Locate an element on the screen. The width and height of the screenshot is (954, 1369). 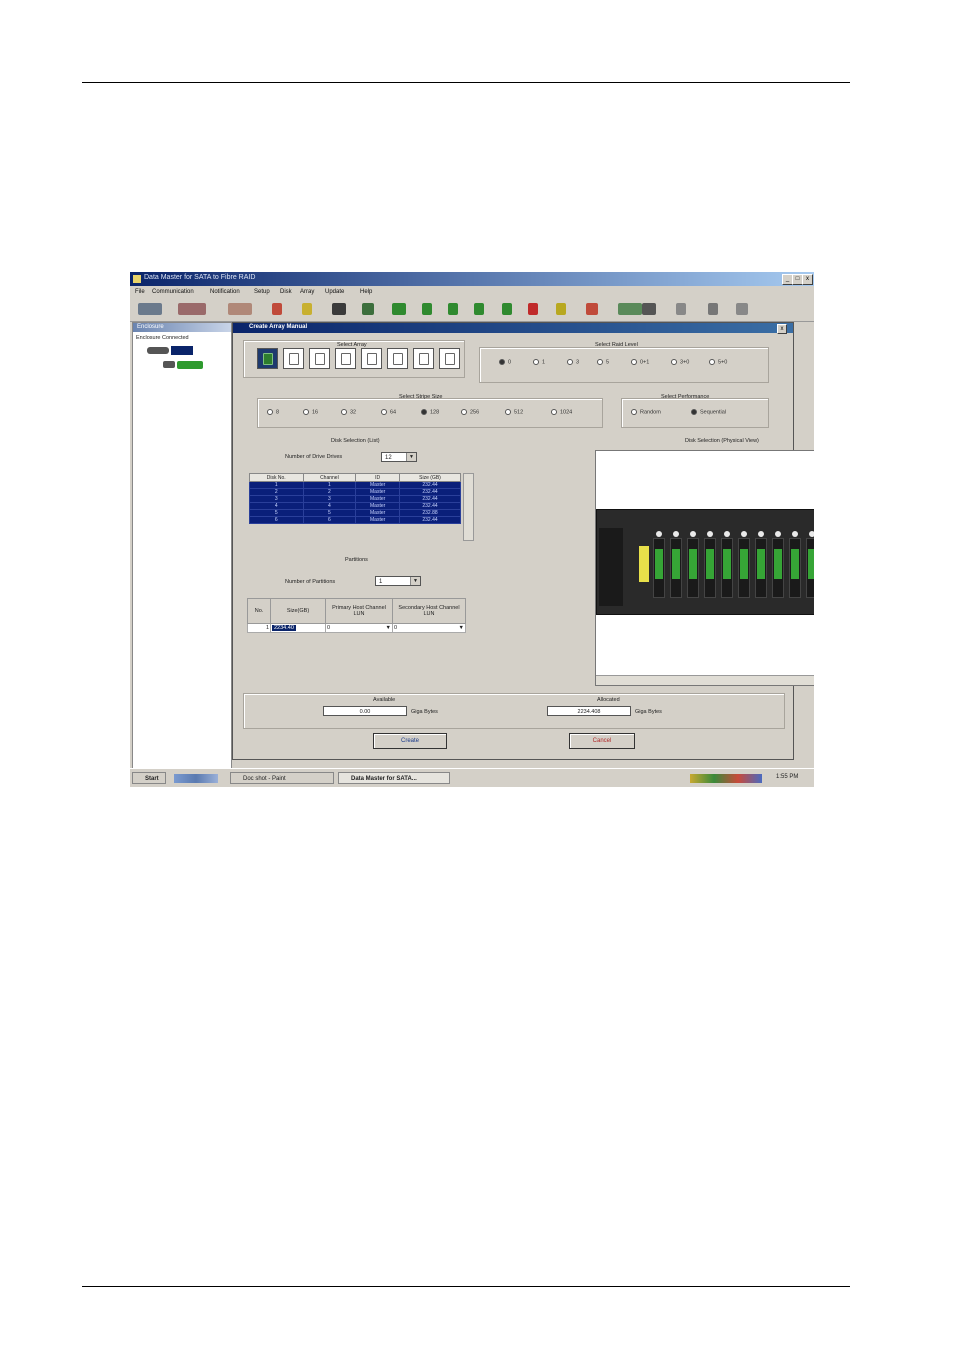
toolbar-exit-button is located at coordinates (742, 309).